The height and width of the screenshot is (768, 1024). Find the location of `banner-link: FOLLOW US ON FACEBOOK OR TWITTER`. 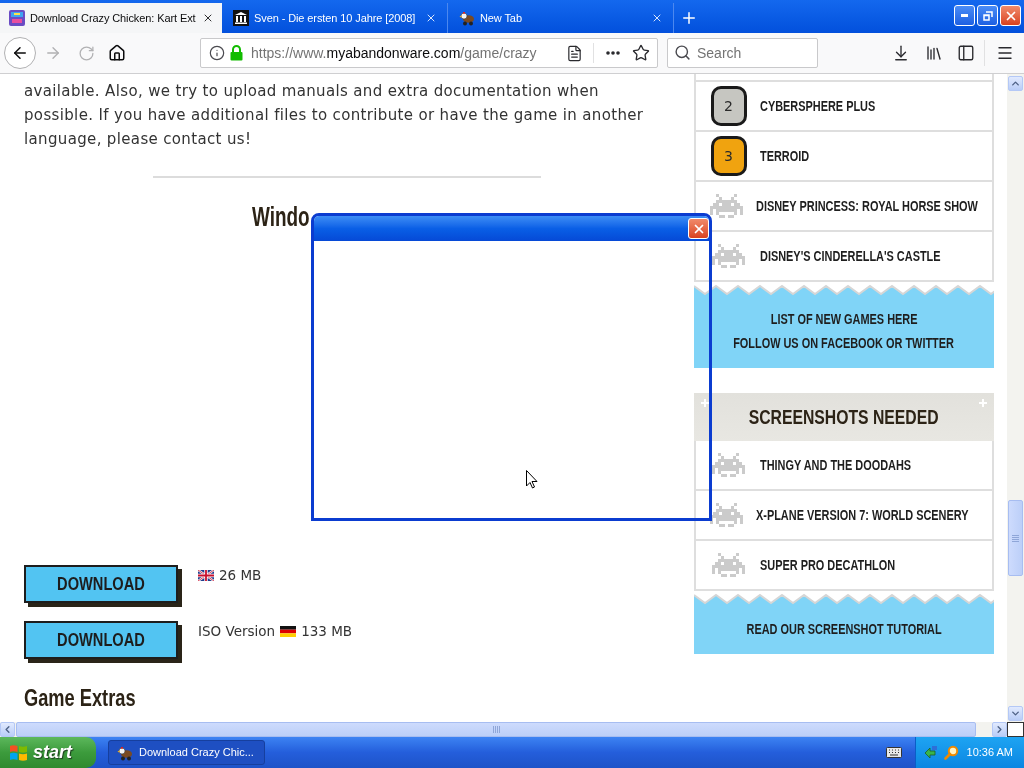

banner-link: FOLLOW US ON FACEBOOK OR TWITTER is located at coordinates (844, 343).